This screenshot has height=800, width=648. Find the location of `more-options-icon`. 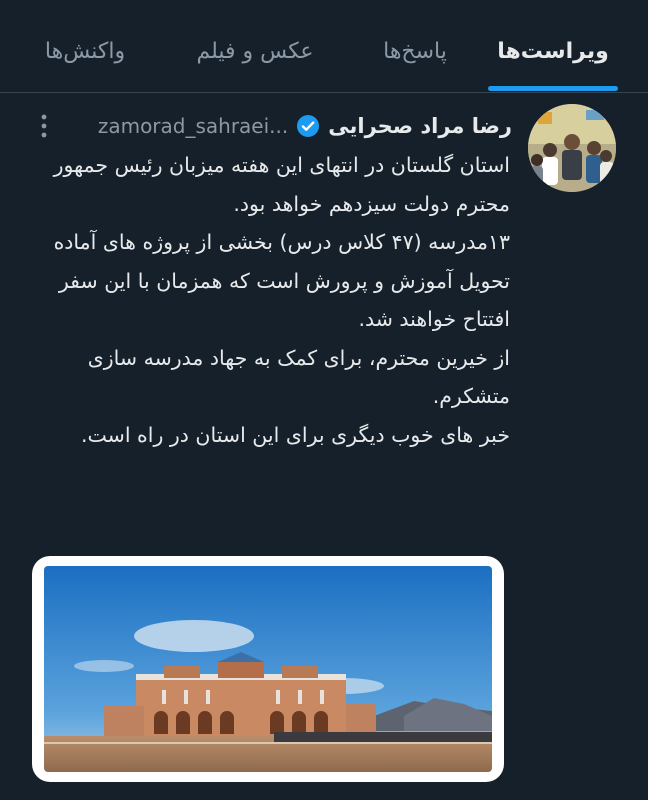

more-options-icon is located at coordinates (44, 126).